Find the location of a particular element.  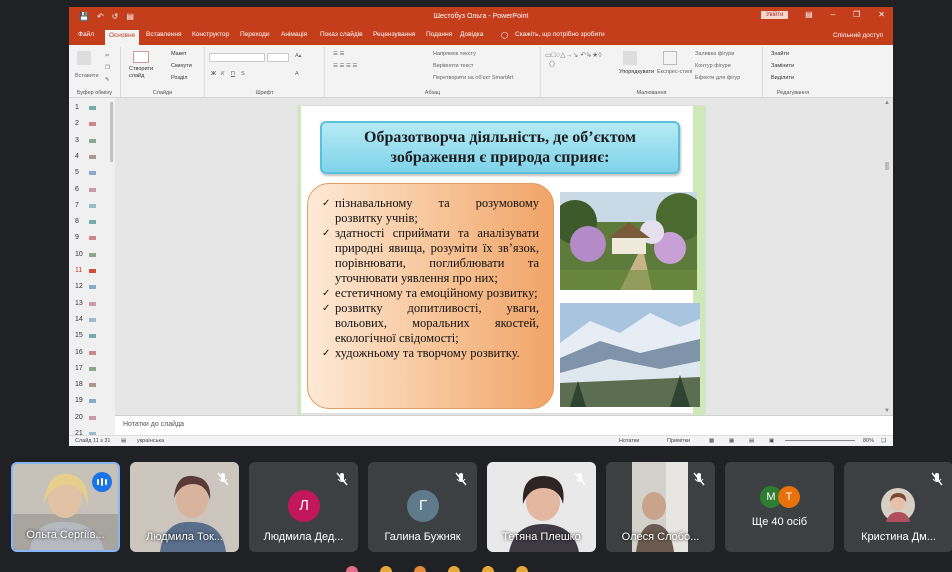

slide-thumbnail-number: 6 is located at coordinates (77, 189).